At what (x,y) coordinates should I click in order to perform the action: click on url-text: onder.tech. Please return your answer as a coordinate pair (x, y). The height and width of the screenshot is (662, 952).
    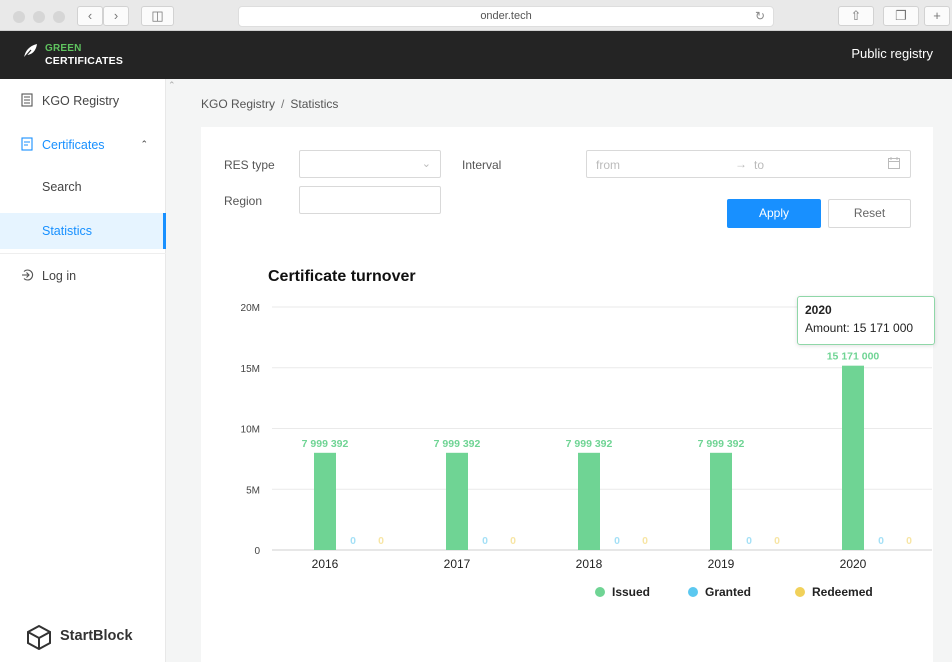
    Looking at the image, I should click on (506, 16).